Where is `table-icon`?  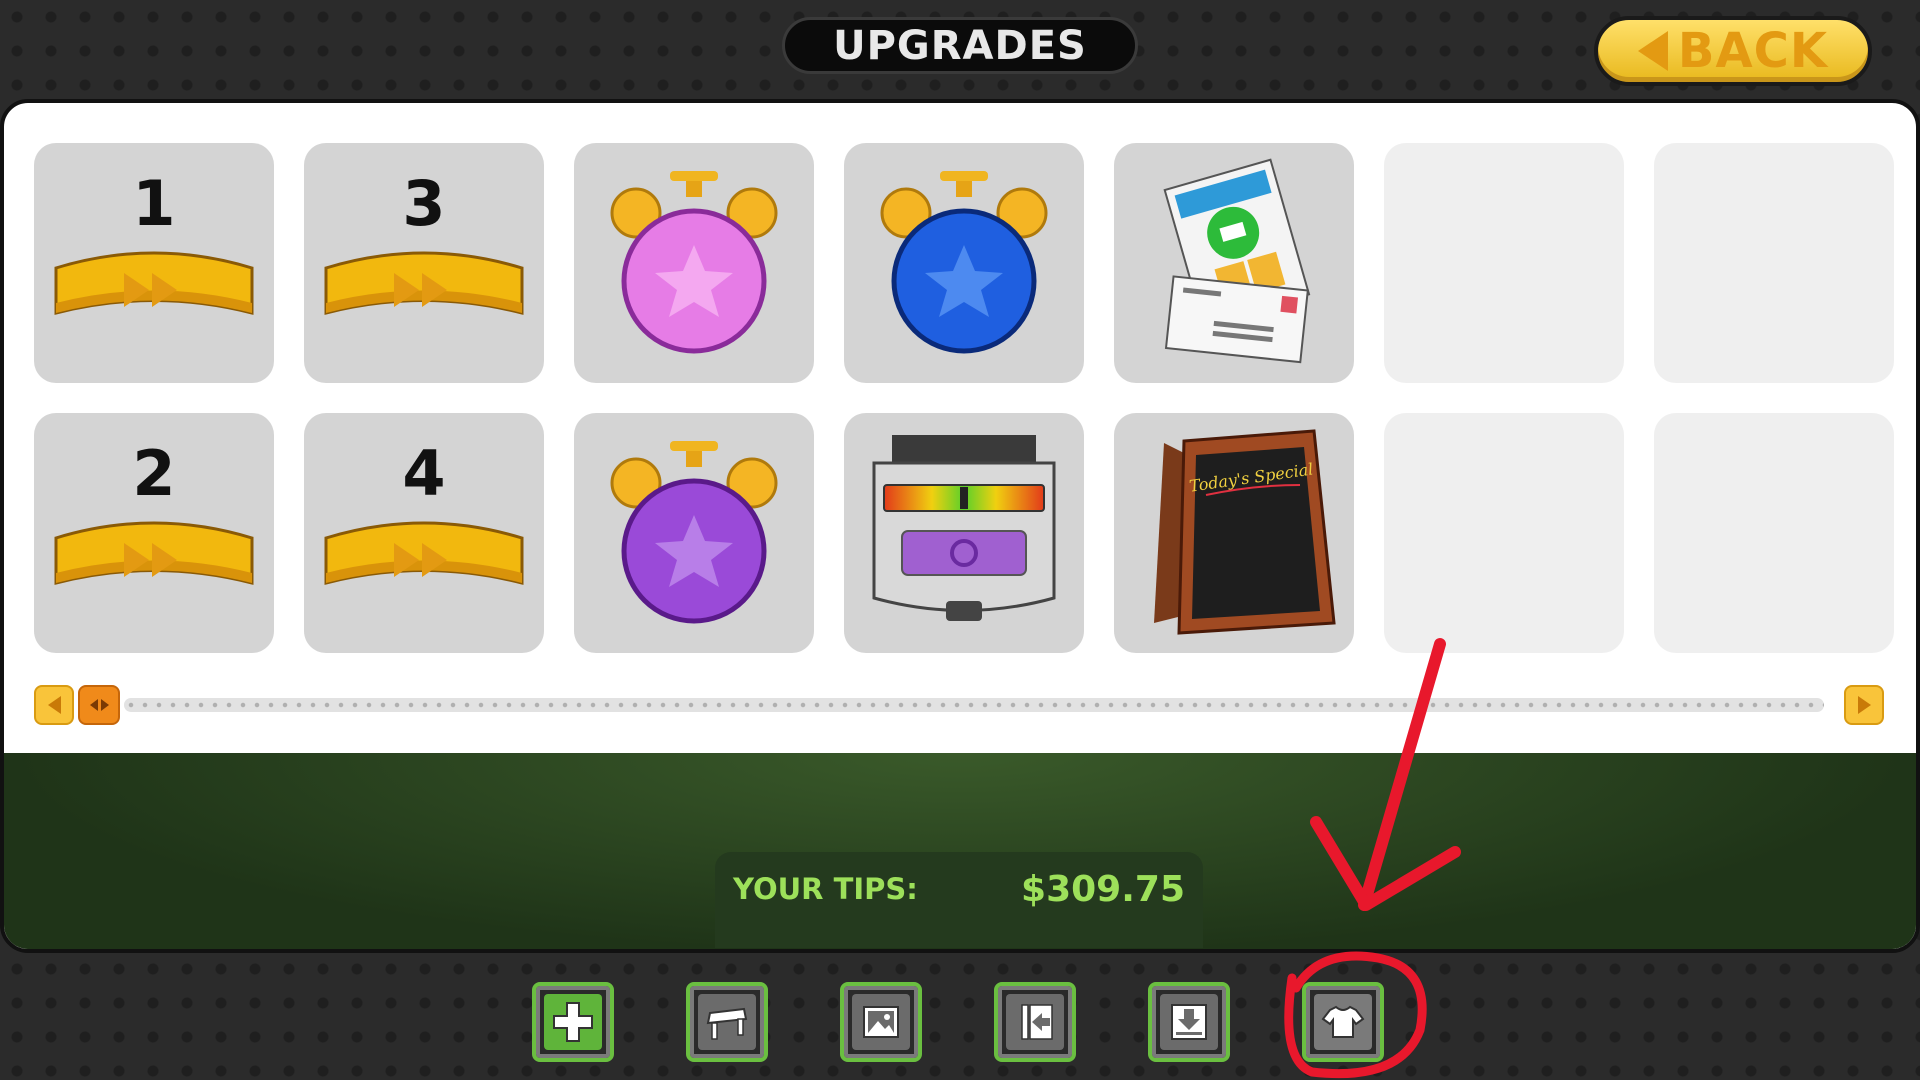 table-icon is located at coordinates (727, 1023).